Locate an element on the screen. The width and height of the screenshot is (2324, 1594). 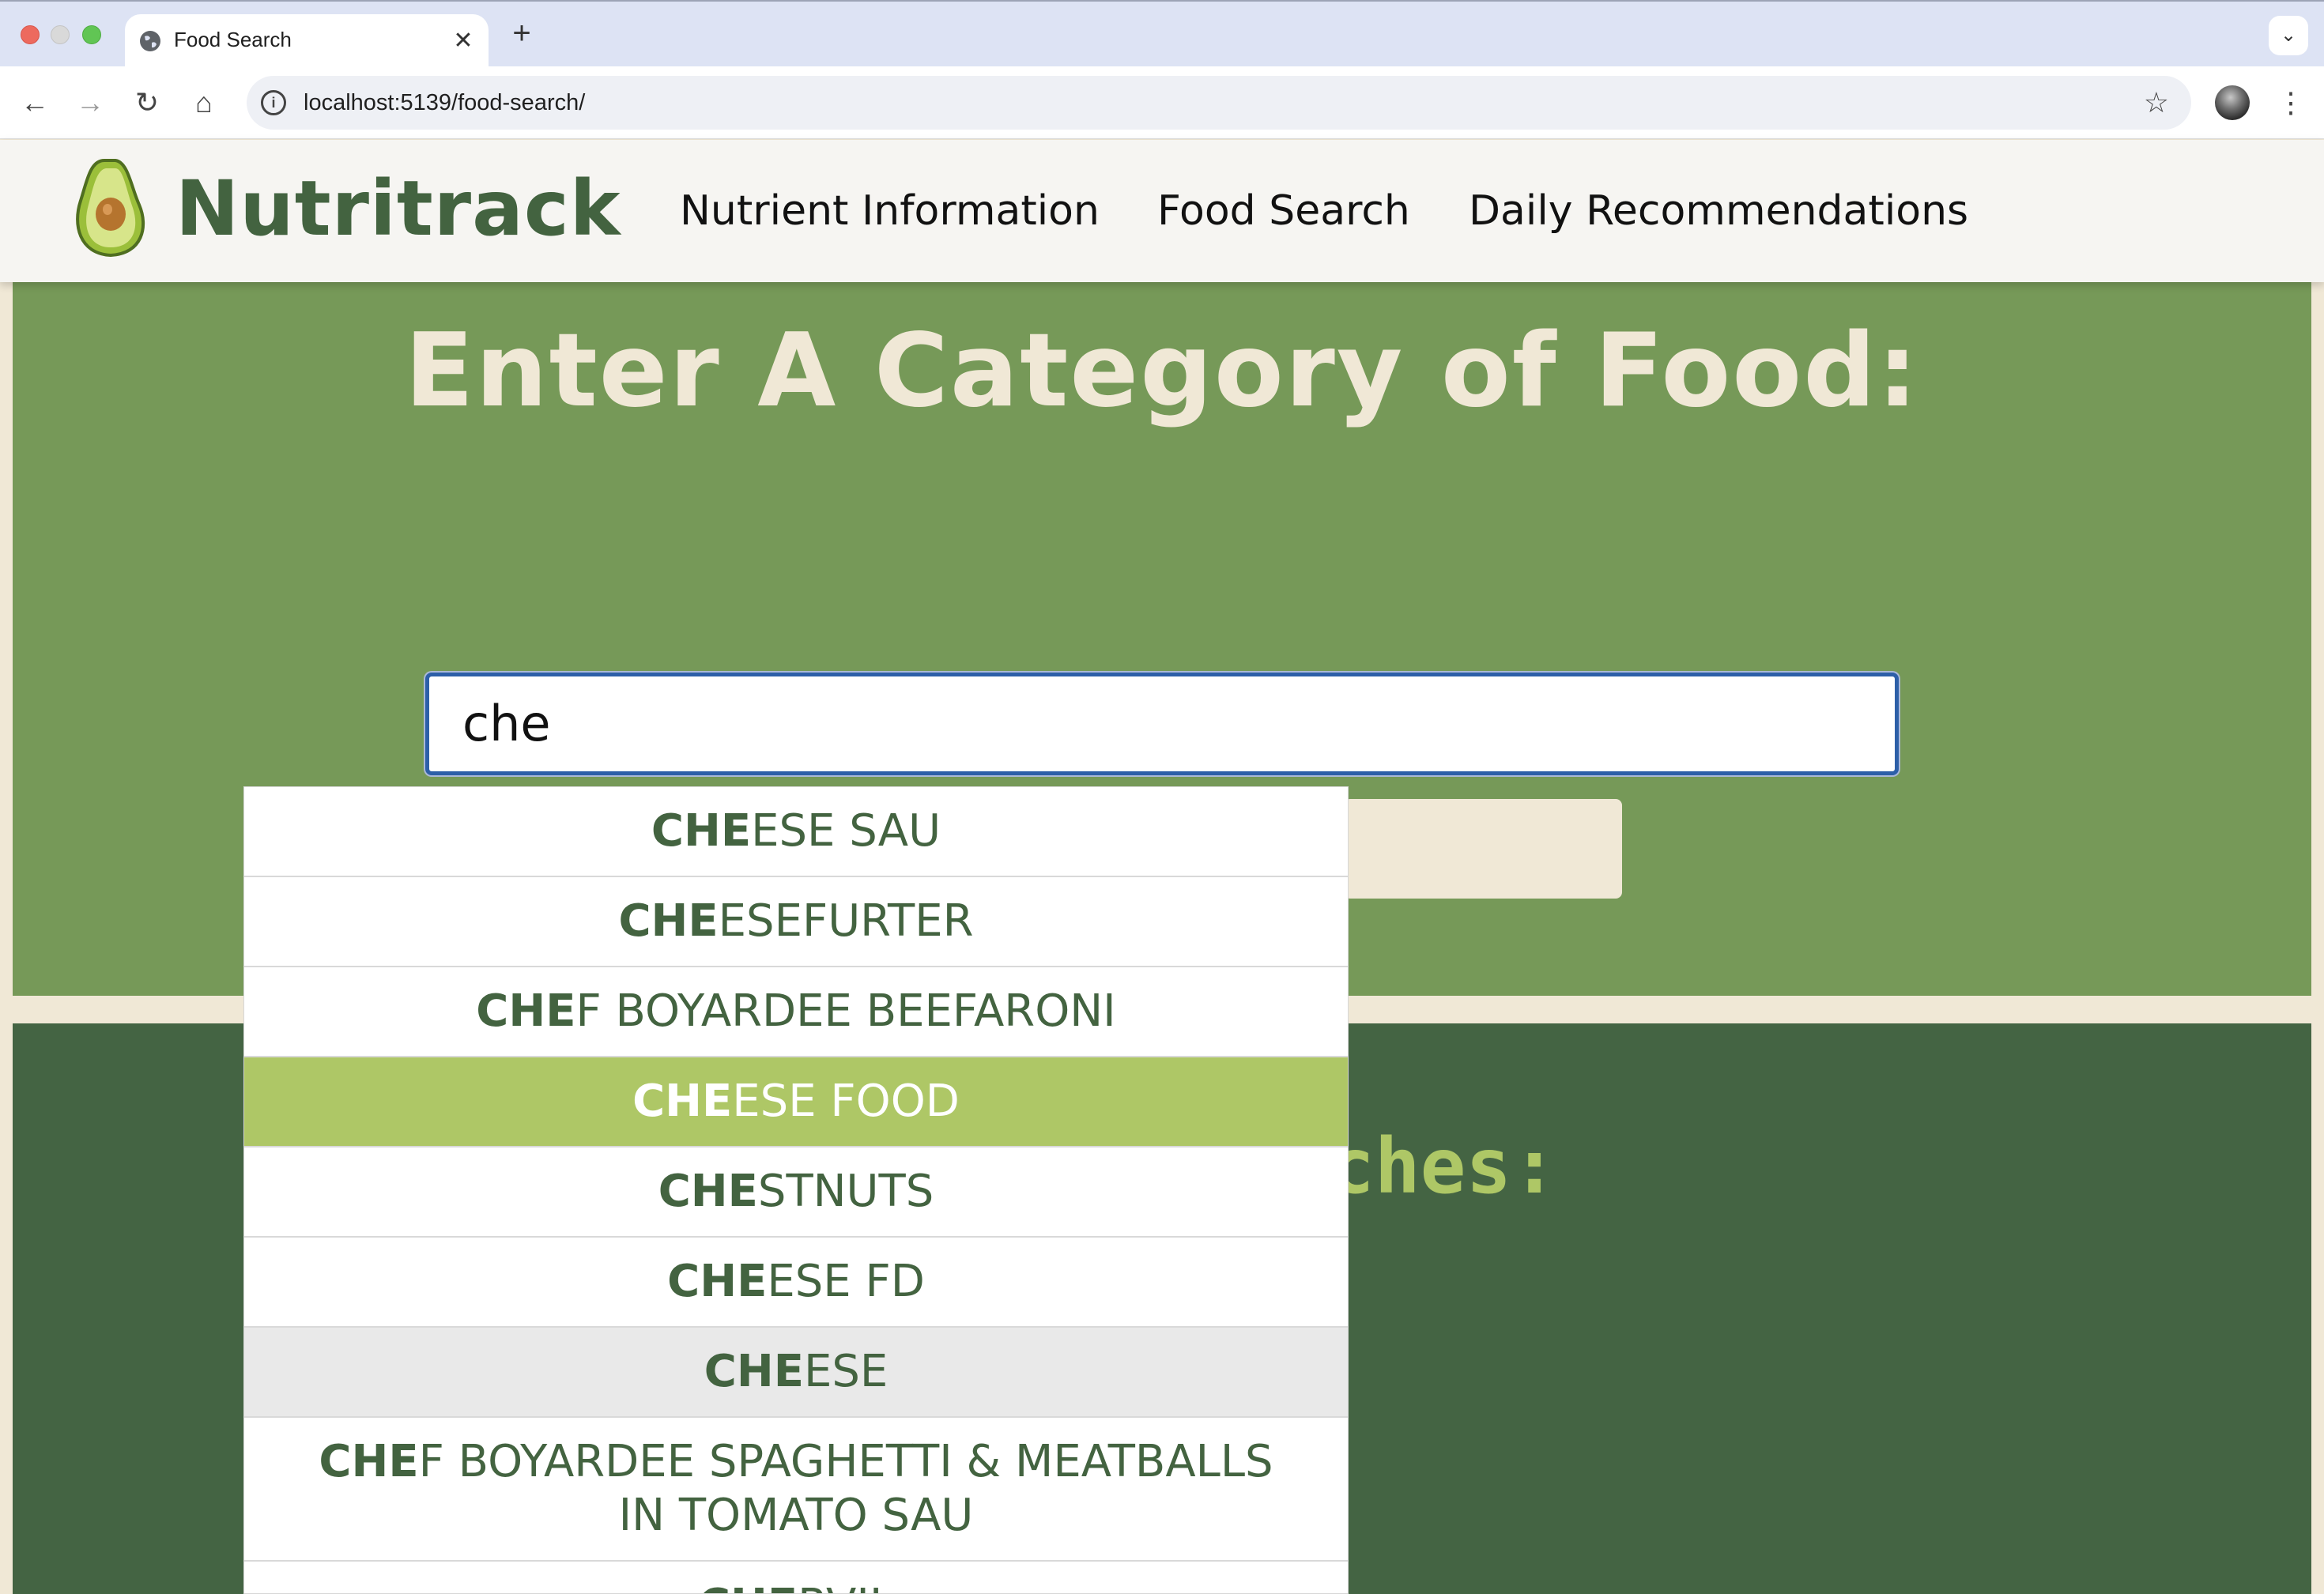
back-arrow-icon: ← is located at coordinates (34, 102).